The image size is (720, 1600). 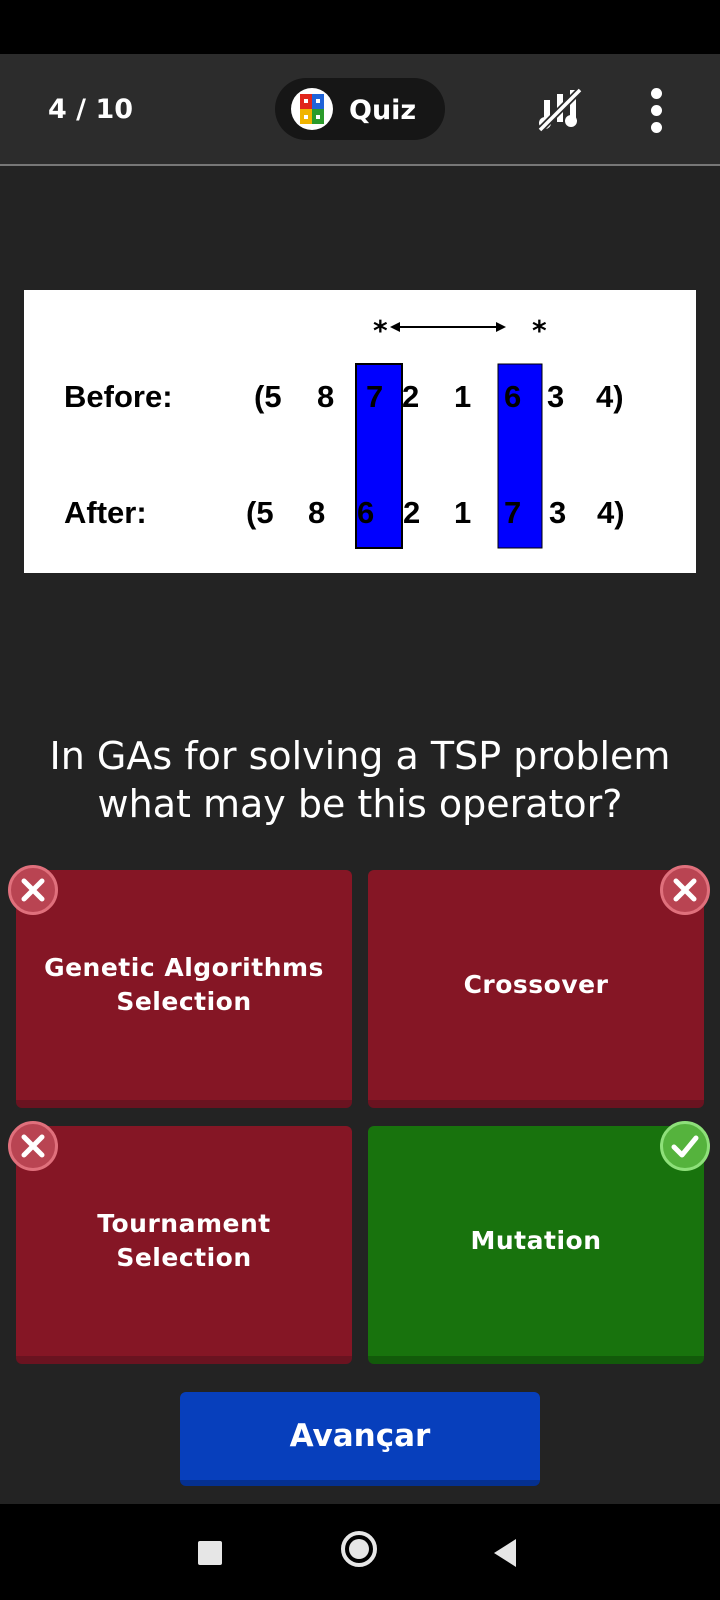 I want to click on back-icon, so click(x=506, y=1555).